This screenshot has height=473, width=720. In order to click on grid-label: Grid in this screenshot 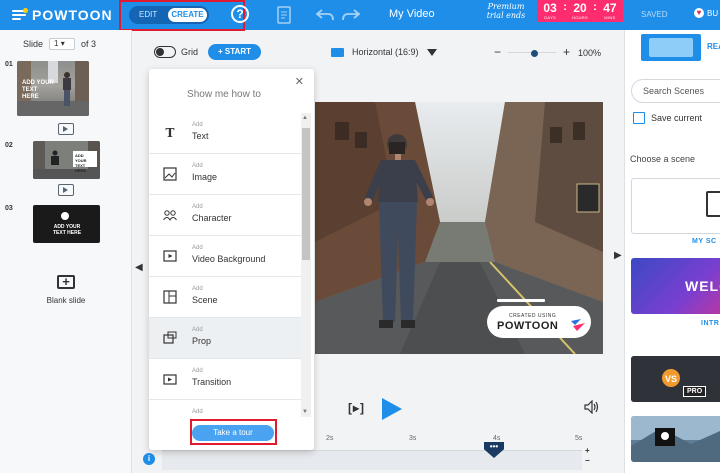, I will do `click(190, 52)`.